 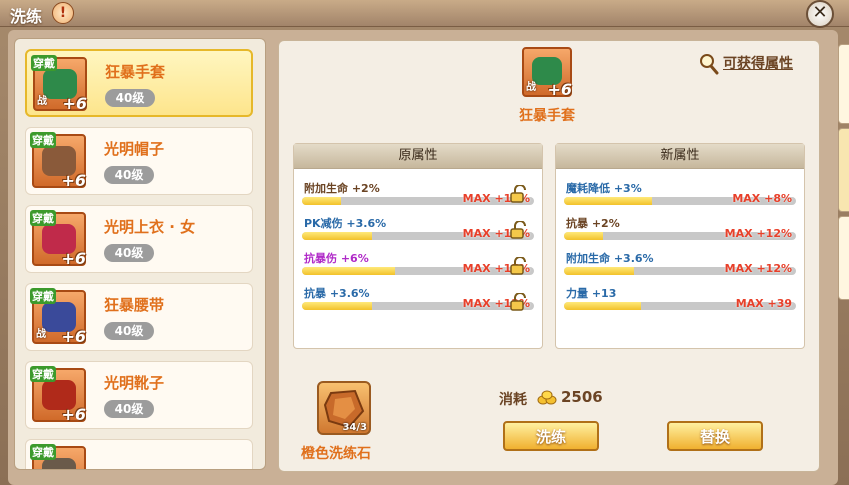 I want to click on attribute-row: 魔耗降低 +3% MAX +8%, so click(x=680, y=195).